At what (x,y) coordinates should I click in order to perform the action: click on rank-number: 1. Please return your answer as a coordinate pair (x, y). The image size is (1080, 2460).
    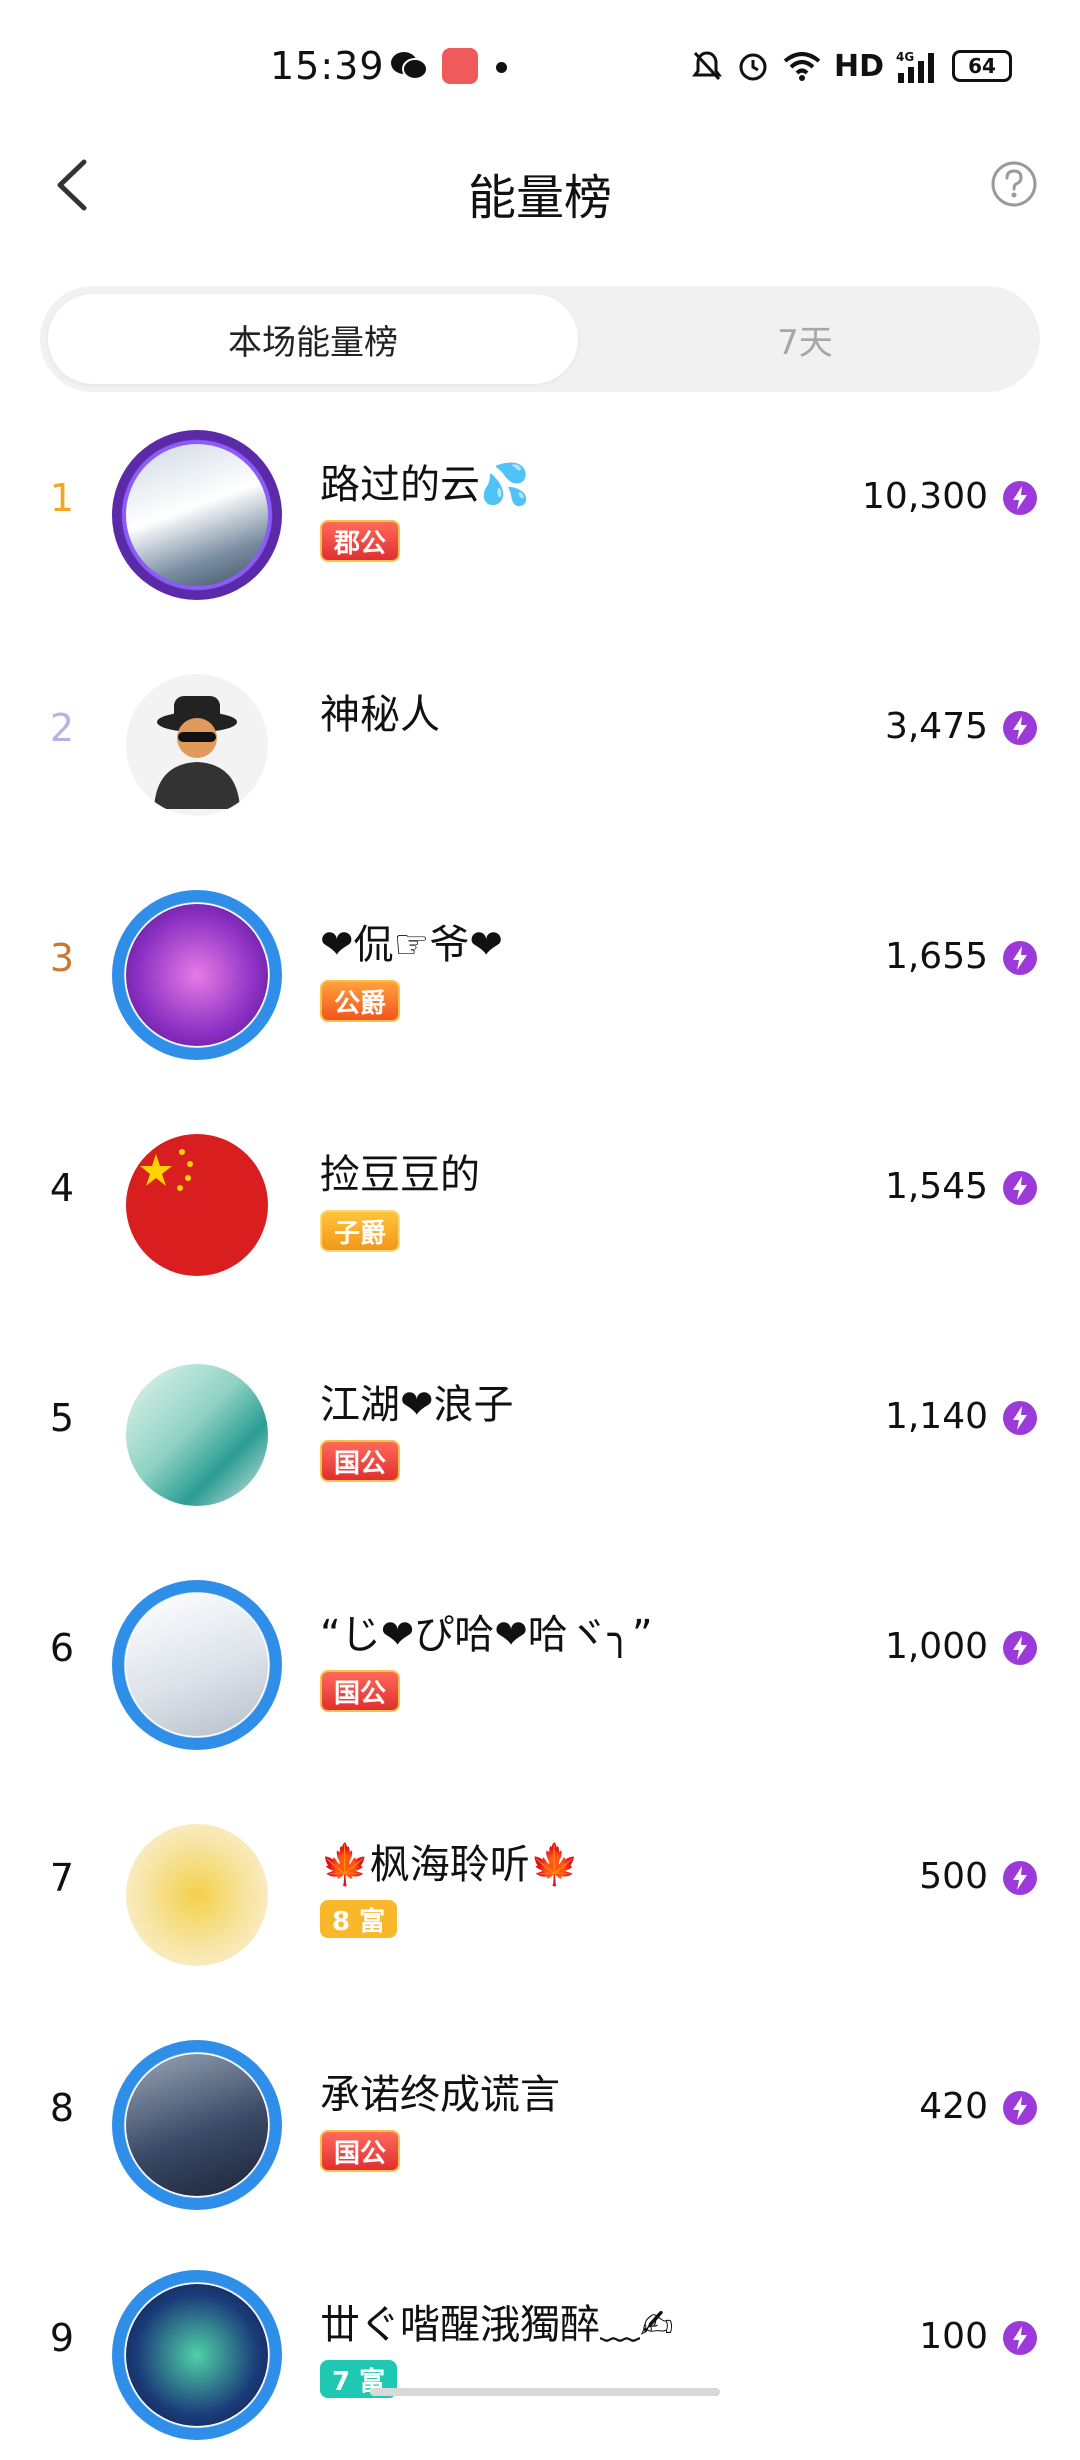
    Looking at the image, I should click on (62, 498).